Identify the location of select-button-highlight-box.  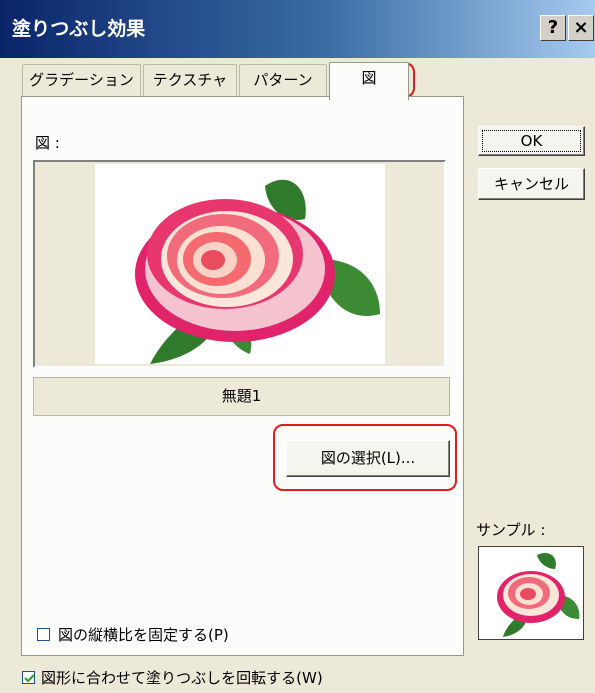
(365, 457).